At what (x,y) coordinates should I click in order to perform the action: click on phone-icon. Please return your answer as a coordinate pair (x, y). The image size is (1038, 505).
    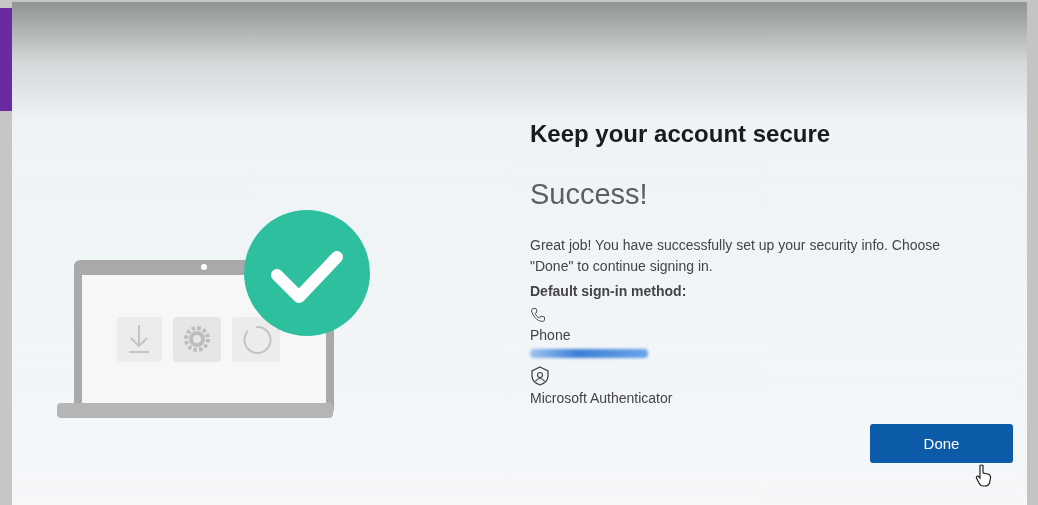
    Looking at the image, I should click on (538, 315).